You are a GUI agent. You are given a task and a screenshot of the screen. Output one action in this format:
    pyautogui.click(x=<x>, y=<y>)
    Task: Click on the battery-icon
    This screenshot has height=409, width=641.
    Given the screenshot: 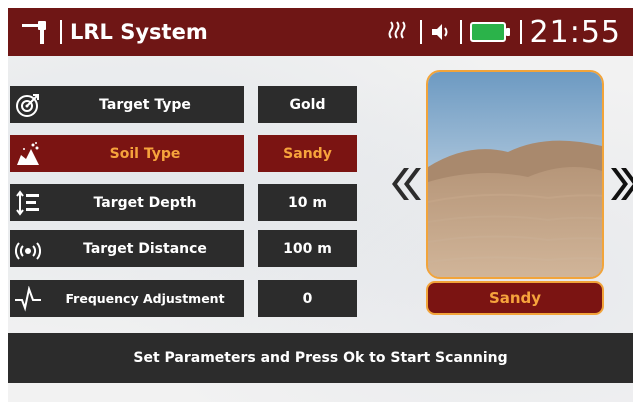 What is the action you would take?
    pyautogui.click(x=489, y=32)
    